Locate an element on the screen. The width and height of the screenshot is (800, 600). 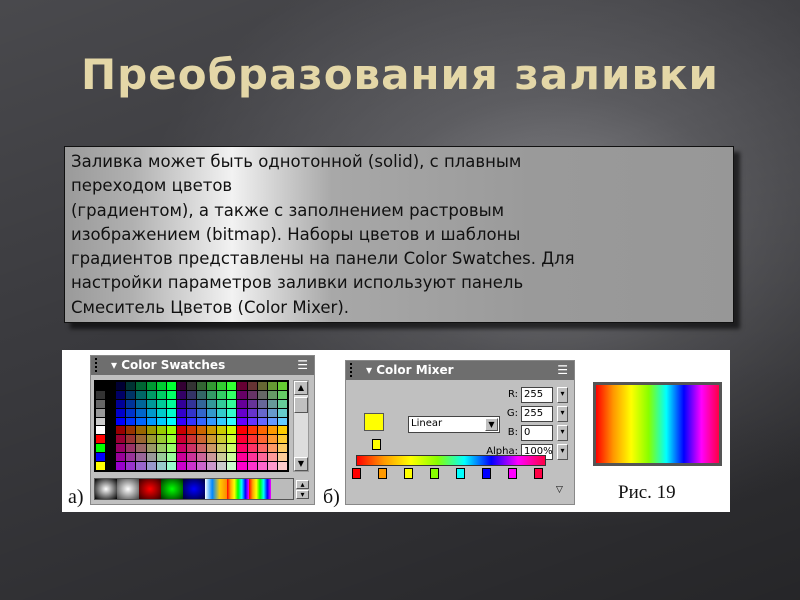
b-input: 0 is located at coordinates (537, 433).